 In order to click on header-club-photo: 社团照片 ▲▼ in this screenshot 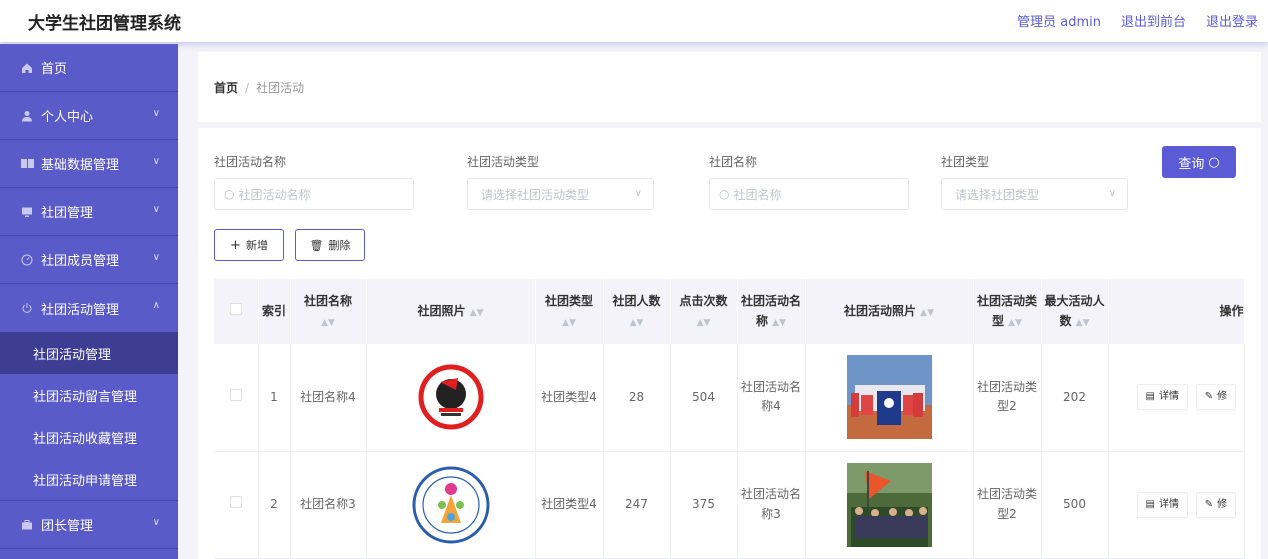, I will do `click(451, 311)`.